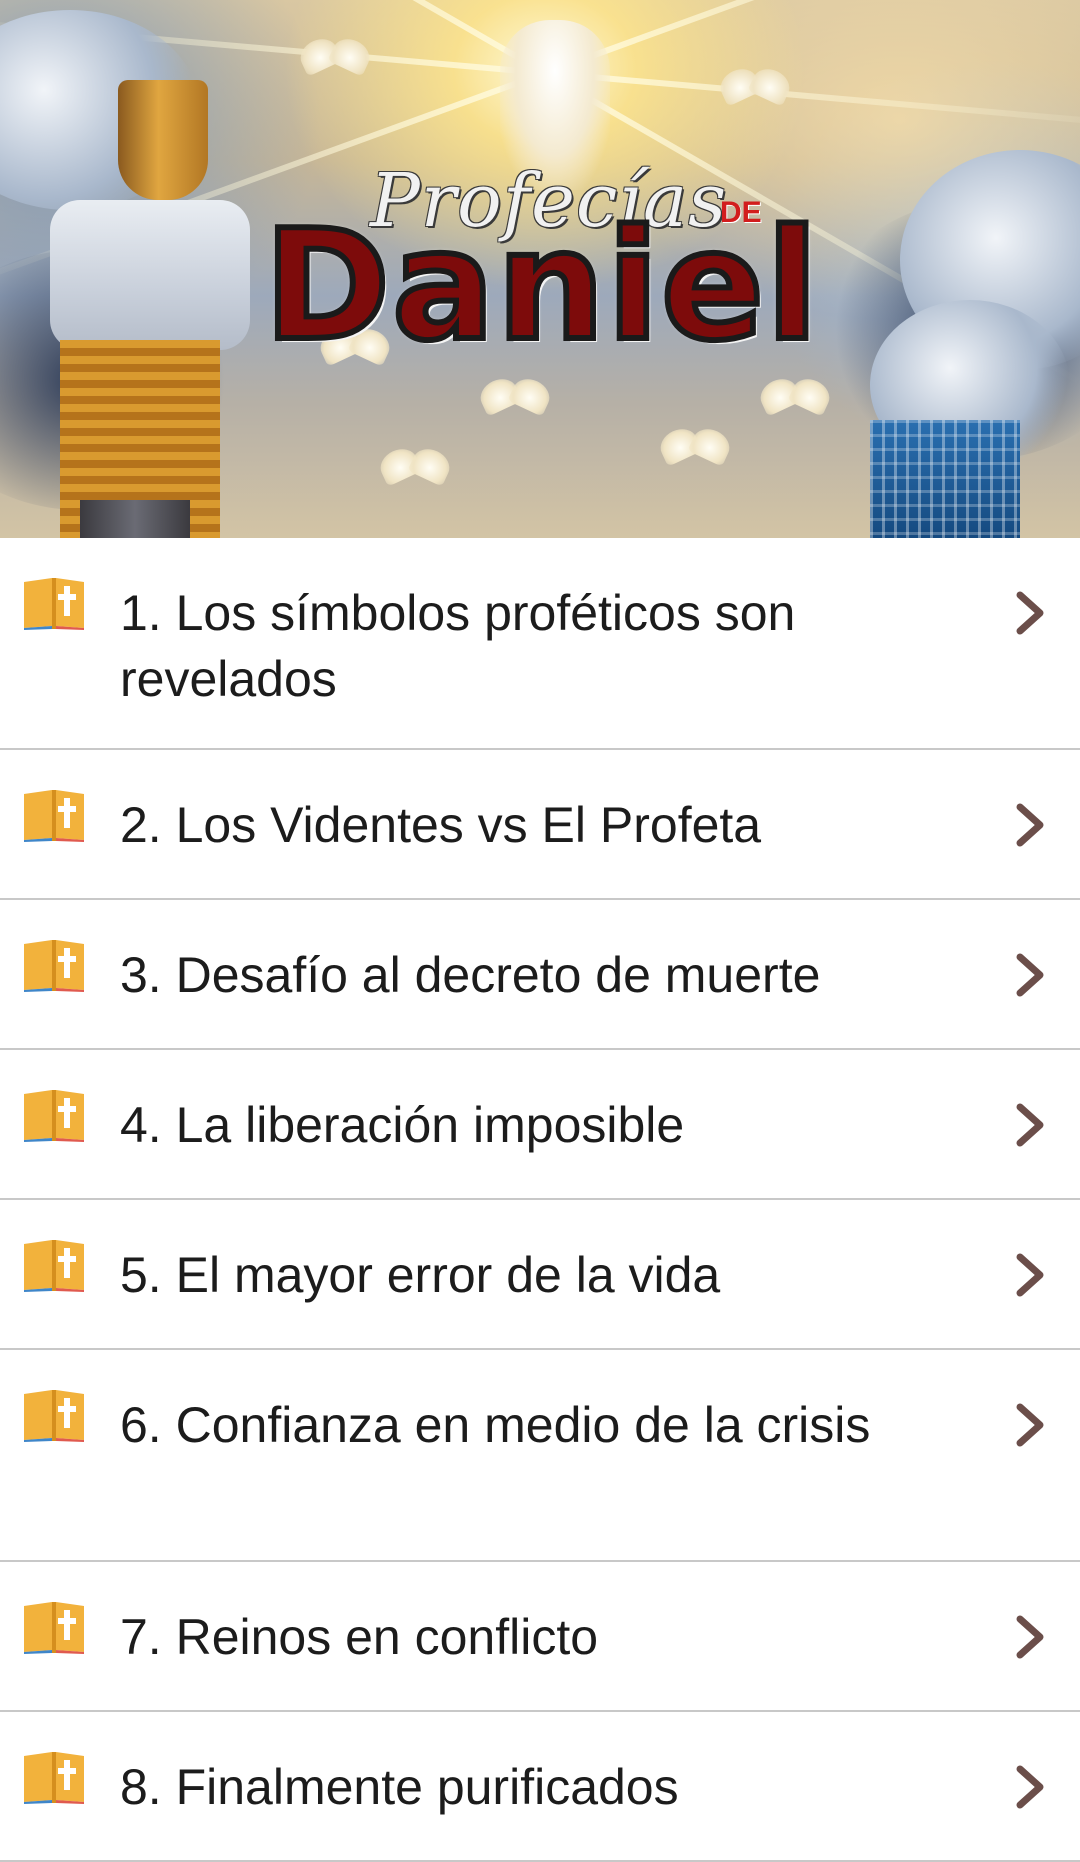 The image size is (1080, 1862). I want to click on list-item: 7. Reinos en conflicto, so click(540, 1637).